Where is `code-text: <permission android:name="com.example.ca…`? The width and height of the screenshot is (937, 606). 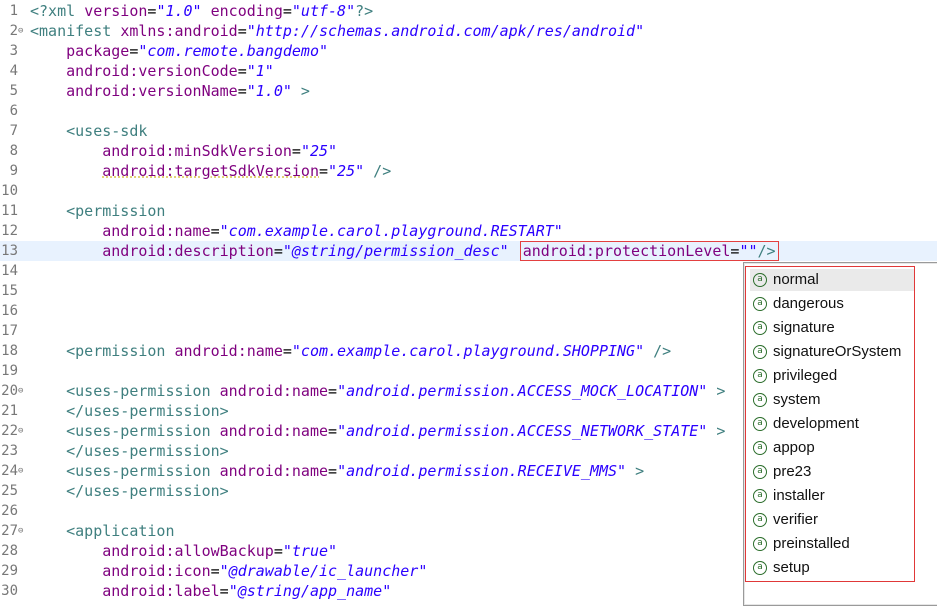
code-text: <permission android:name="com.example.ca… is located at coordinates (350, 351).